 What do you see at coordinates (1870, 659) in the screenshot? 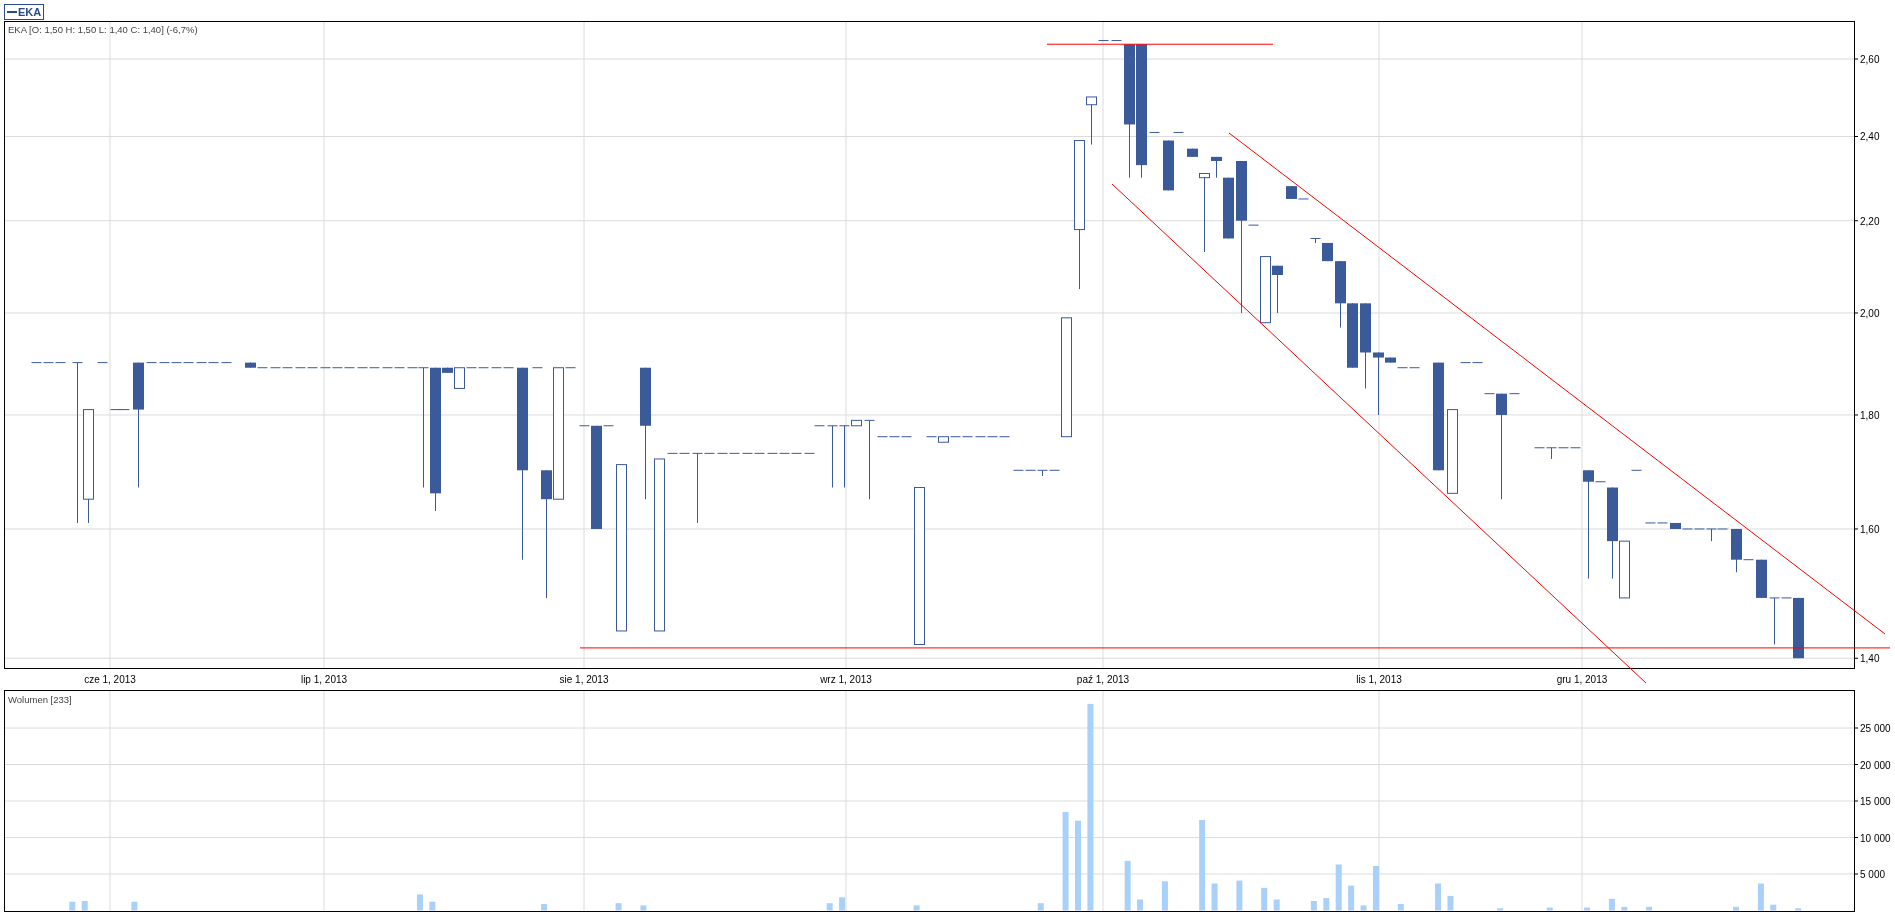
I see `axis-label: 1,40` at bounding box center [1870, 659].